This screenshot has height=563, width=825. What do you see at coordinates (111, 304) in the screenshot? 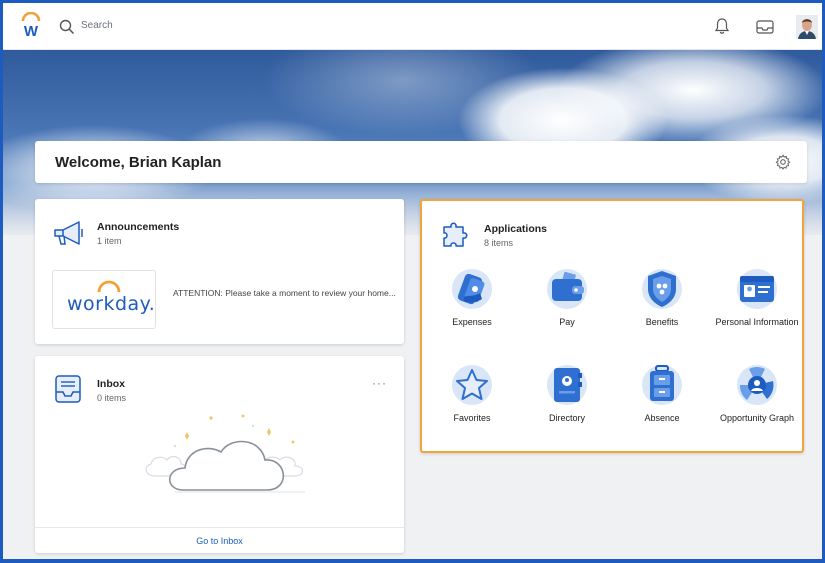
I see `workday-wordmark: workday.` at bounding box center [111, 304].